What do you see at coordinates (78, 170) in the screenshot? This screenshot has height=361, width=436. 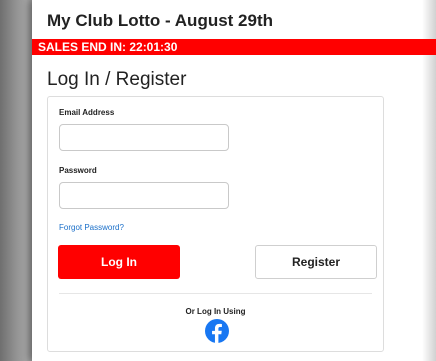 I see `password-label: Password` at bounding box center [78, 170].